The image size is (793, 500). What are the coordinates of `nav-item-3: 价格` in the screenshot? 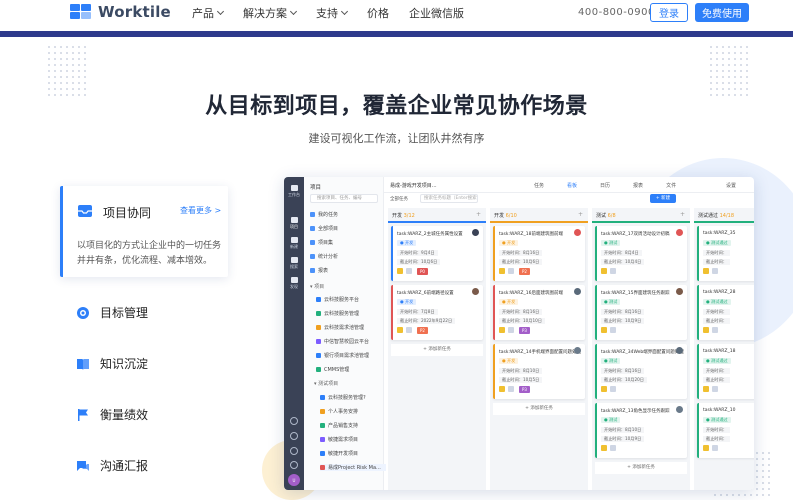 It's located at (378, 13).